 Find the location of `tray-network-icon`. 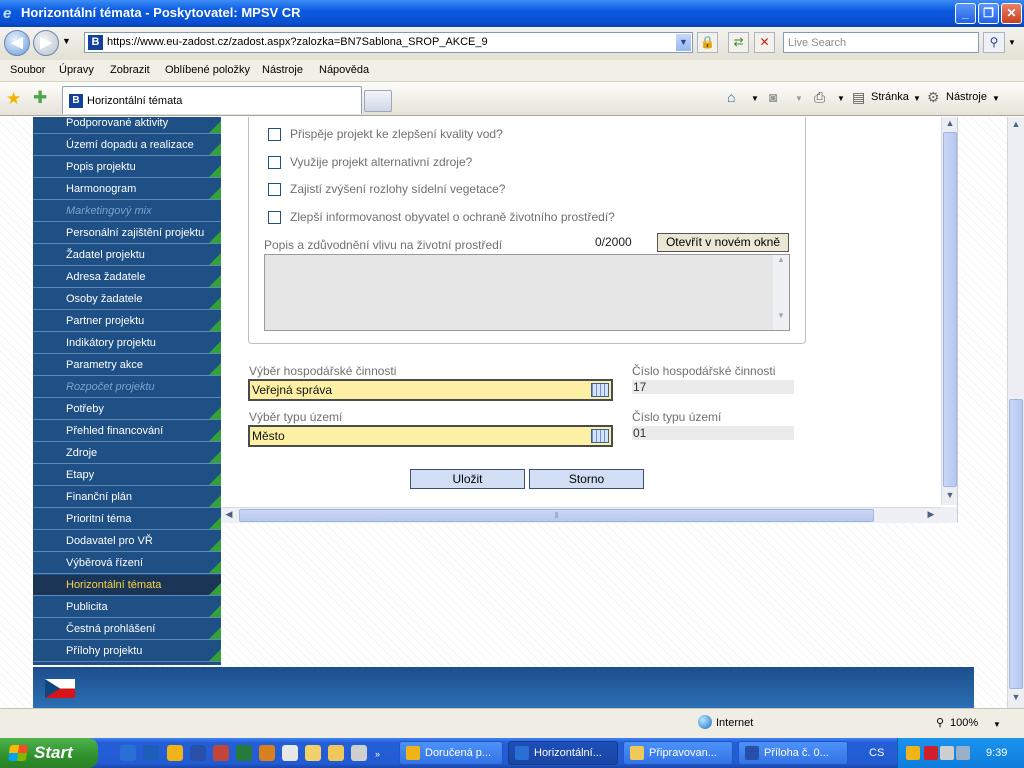

tray-network-icon is located at coordinates (947, 753).